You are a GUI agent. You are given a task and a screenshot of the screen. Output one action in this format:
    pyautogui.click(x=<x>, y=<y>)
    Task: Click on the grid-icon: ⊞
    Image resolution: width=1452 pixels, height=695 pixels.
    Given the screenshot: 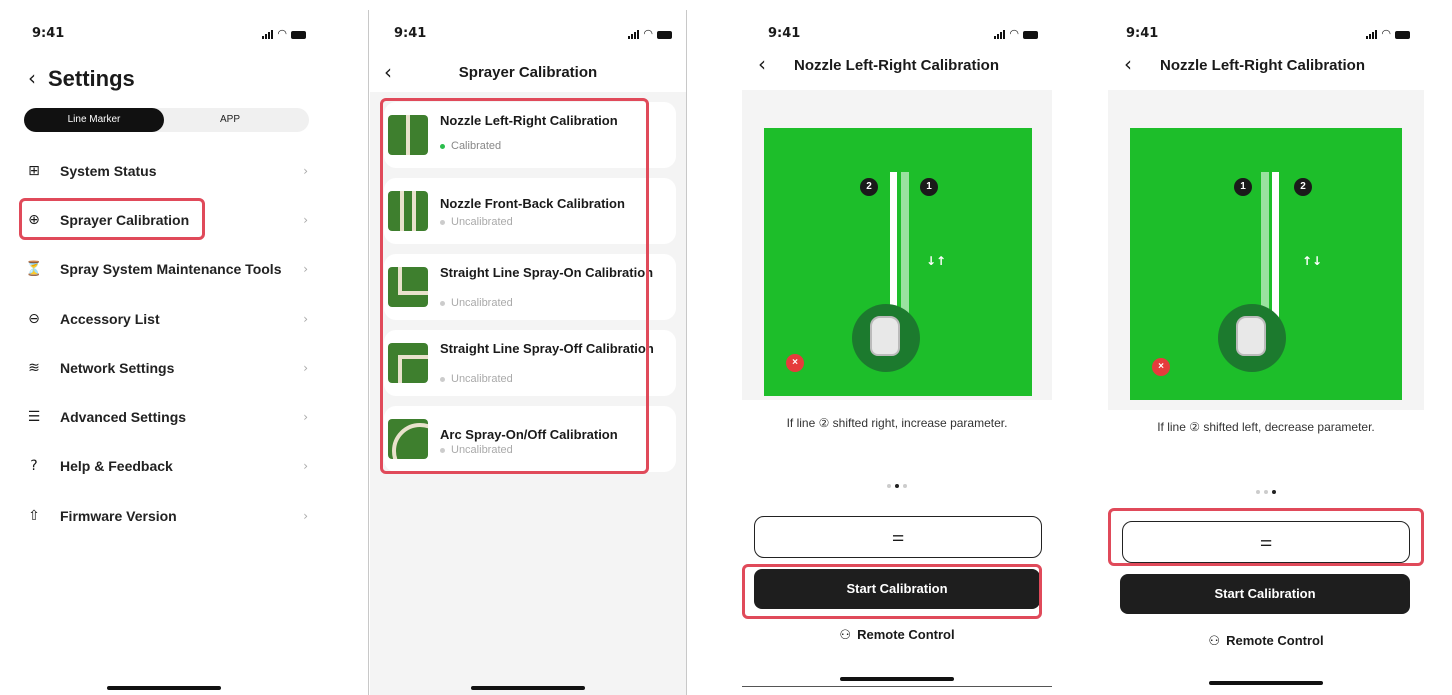 What is the action you would take?
    pyautogui.click(x=34, y=171)
    